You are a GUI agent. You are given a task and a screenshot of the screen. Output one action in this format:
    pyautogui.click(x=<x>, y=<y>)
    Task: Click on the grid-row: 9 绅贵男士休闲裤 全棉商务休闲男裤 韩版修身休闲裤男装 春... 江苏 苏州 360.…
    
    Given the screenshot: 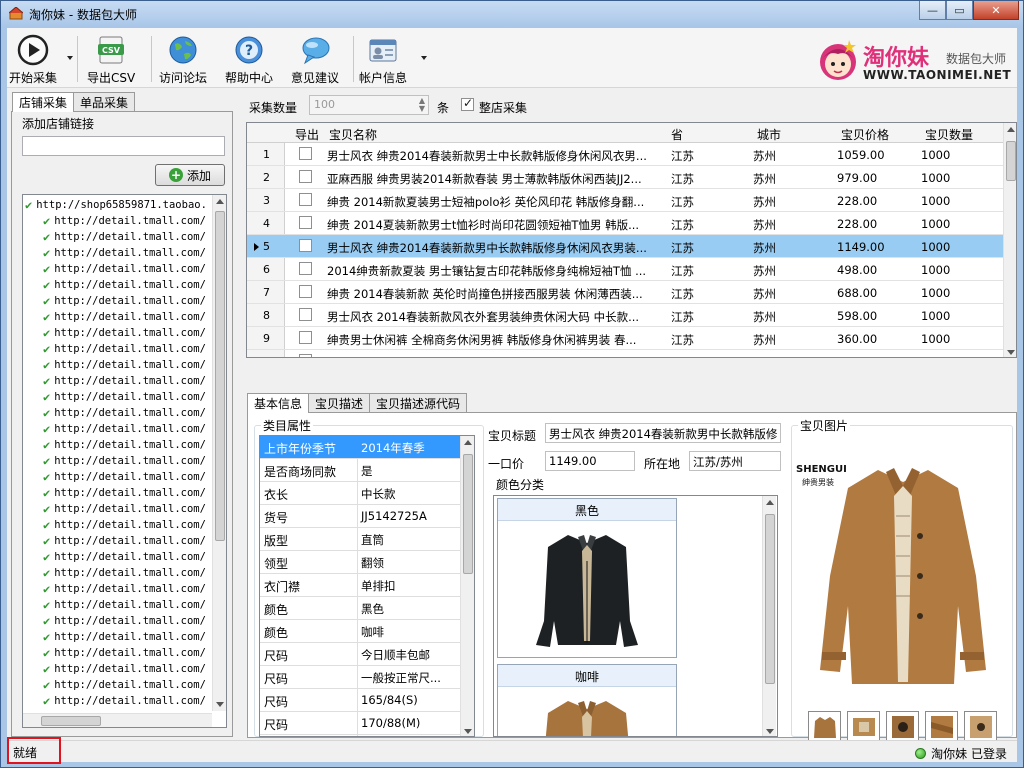 What is the action you would take?
    pyautogui.click(x=625, y=338)
    